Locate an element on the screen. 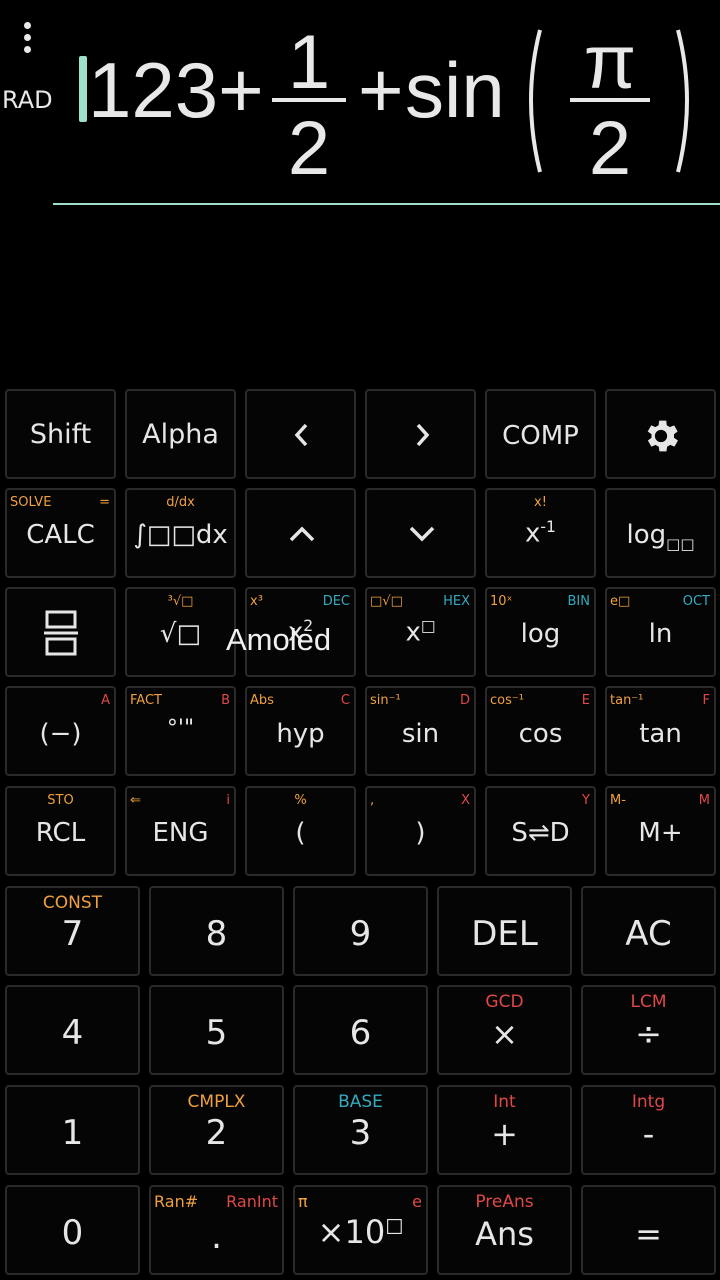 This screenshot has width=720, height=1280. cursor-right-button is located at coordinates (420, 434).